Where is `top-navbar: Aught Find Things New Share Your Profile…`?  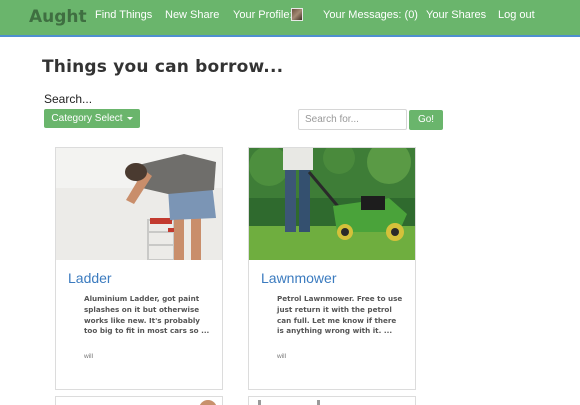 top-navbar: Aught Find Things New Share Your Profile… is located at coordinates (290, 18).